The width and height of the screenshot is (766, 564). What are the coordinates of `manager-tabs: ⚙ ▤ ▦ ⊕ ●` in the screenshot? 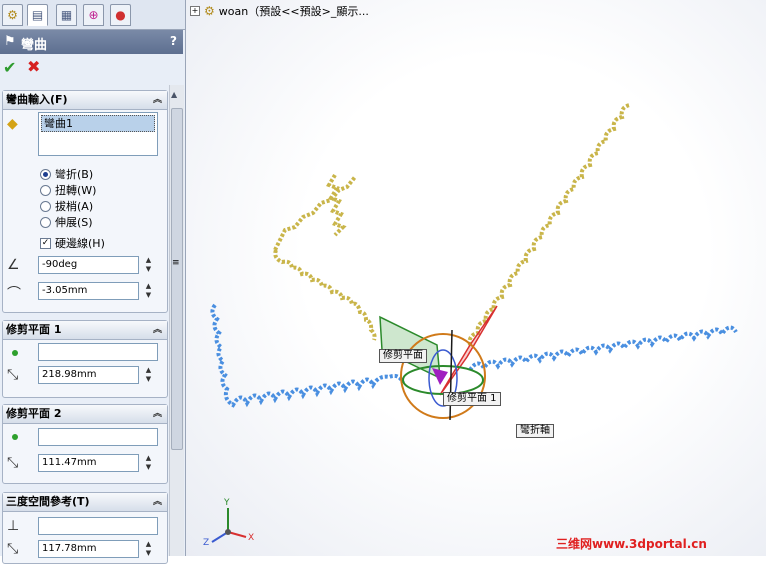 It's located at (92, 15).